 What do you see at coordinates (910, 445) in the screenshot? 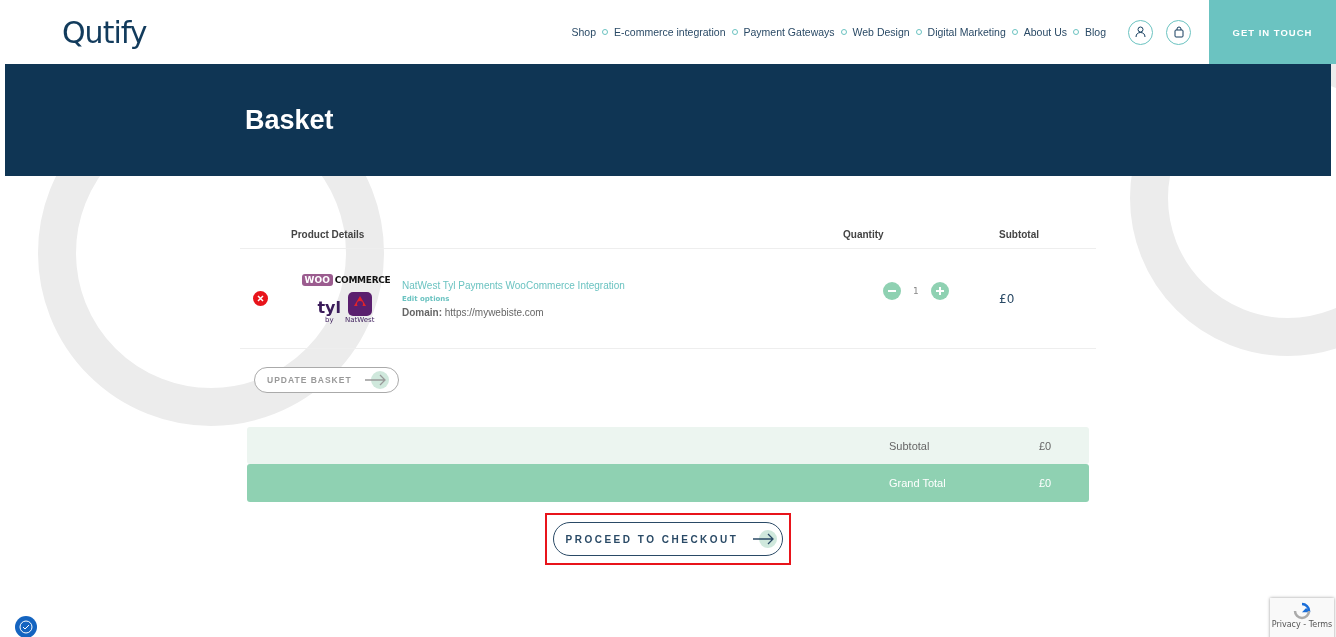
I see `total-label: Subtotal` at bounding box center [910, 445].